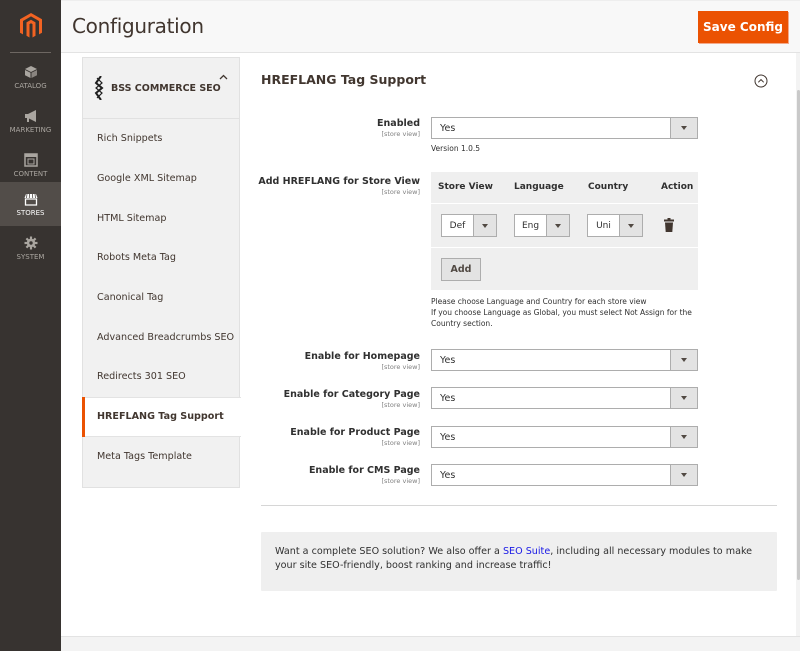 The height and width of the screenshot is (651, 800). Describe the element at coordinates (461, 269) in the screenshot. I see `add-row-button: Add` at that location.